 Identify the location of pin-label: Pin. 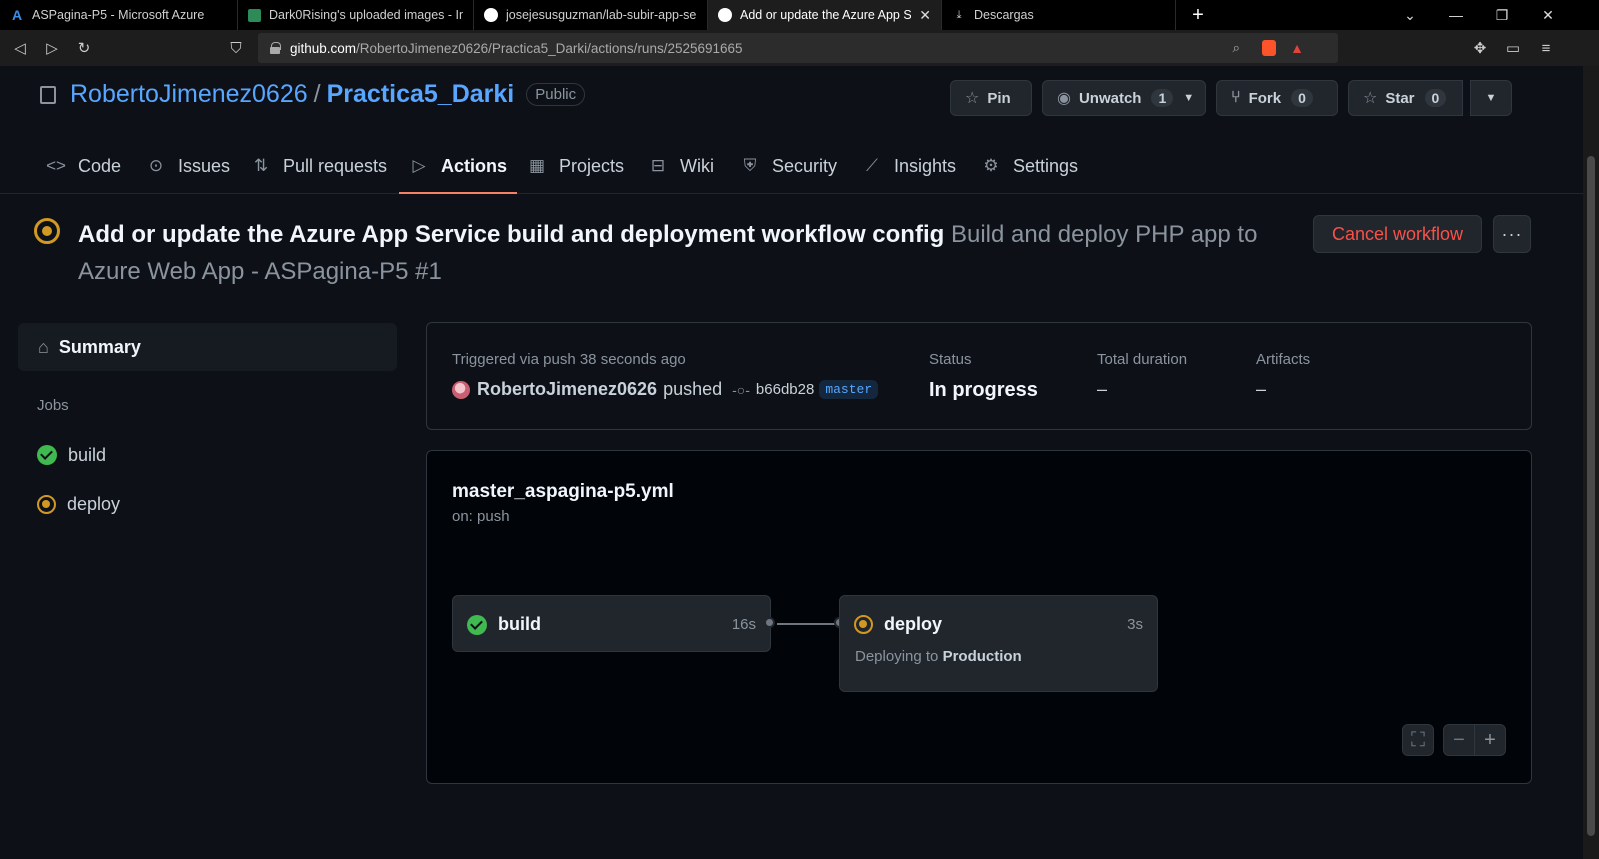
(999, 98).